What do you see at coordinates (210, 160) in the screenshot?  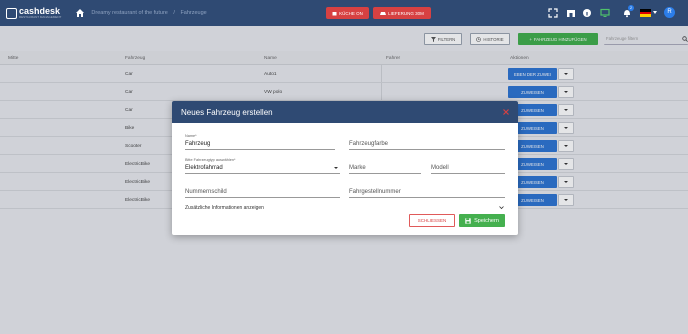 I see `vehicle-type-label: Bitte Fahrzeugtyp auswählen*` at bounding box center [210, 160].